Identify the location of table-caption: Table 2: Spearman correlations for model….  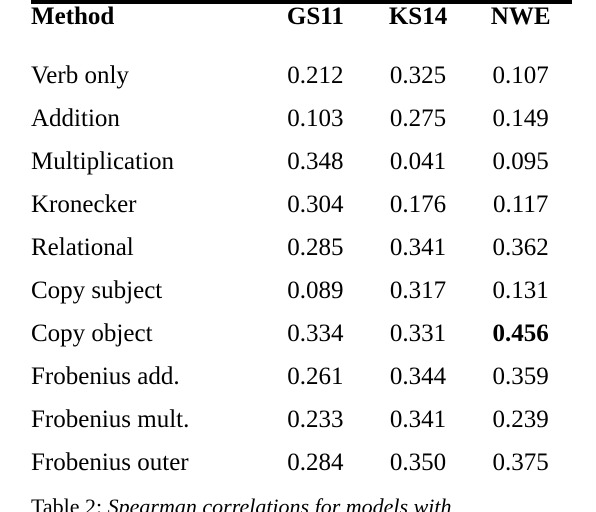
(311, 503).